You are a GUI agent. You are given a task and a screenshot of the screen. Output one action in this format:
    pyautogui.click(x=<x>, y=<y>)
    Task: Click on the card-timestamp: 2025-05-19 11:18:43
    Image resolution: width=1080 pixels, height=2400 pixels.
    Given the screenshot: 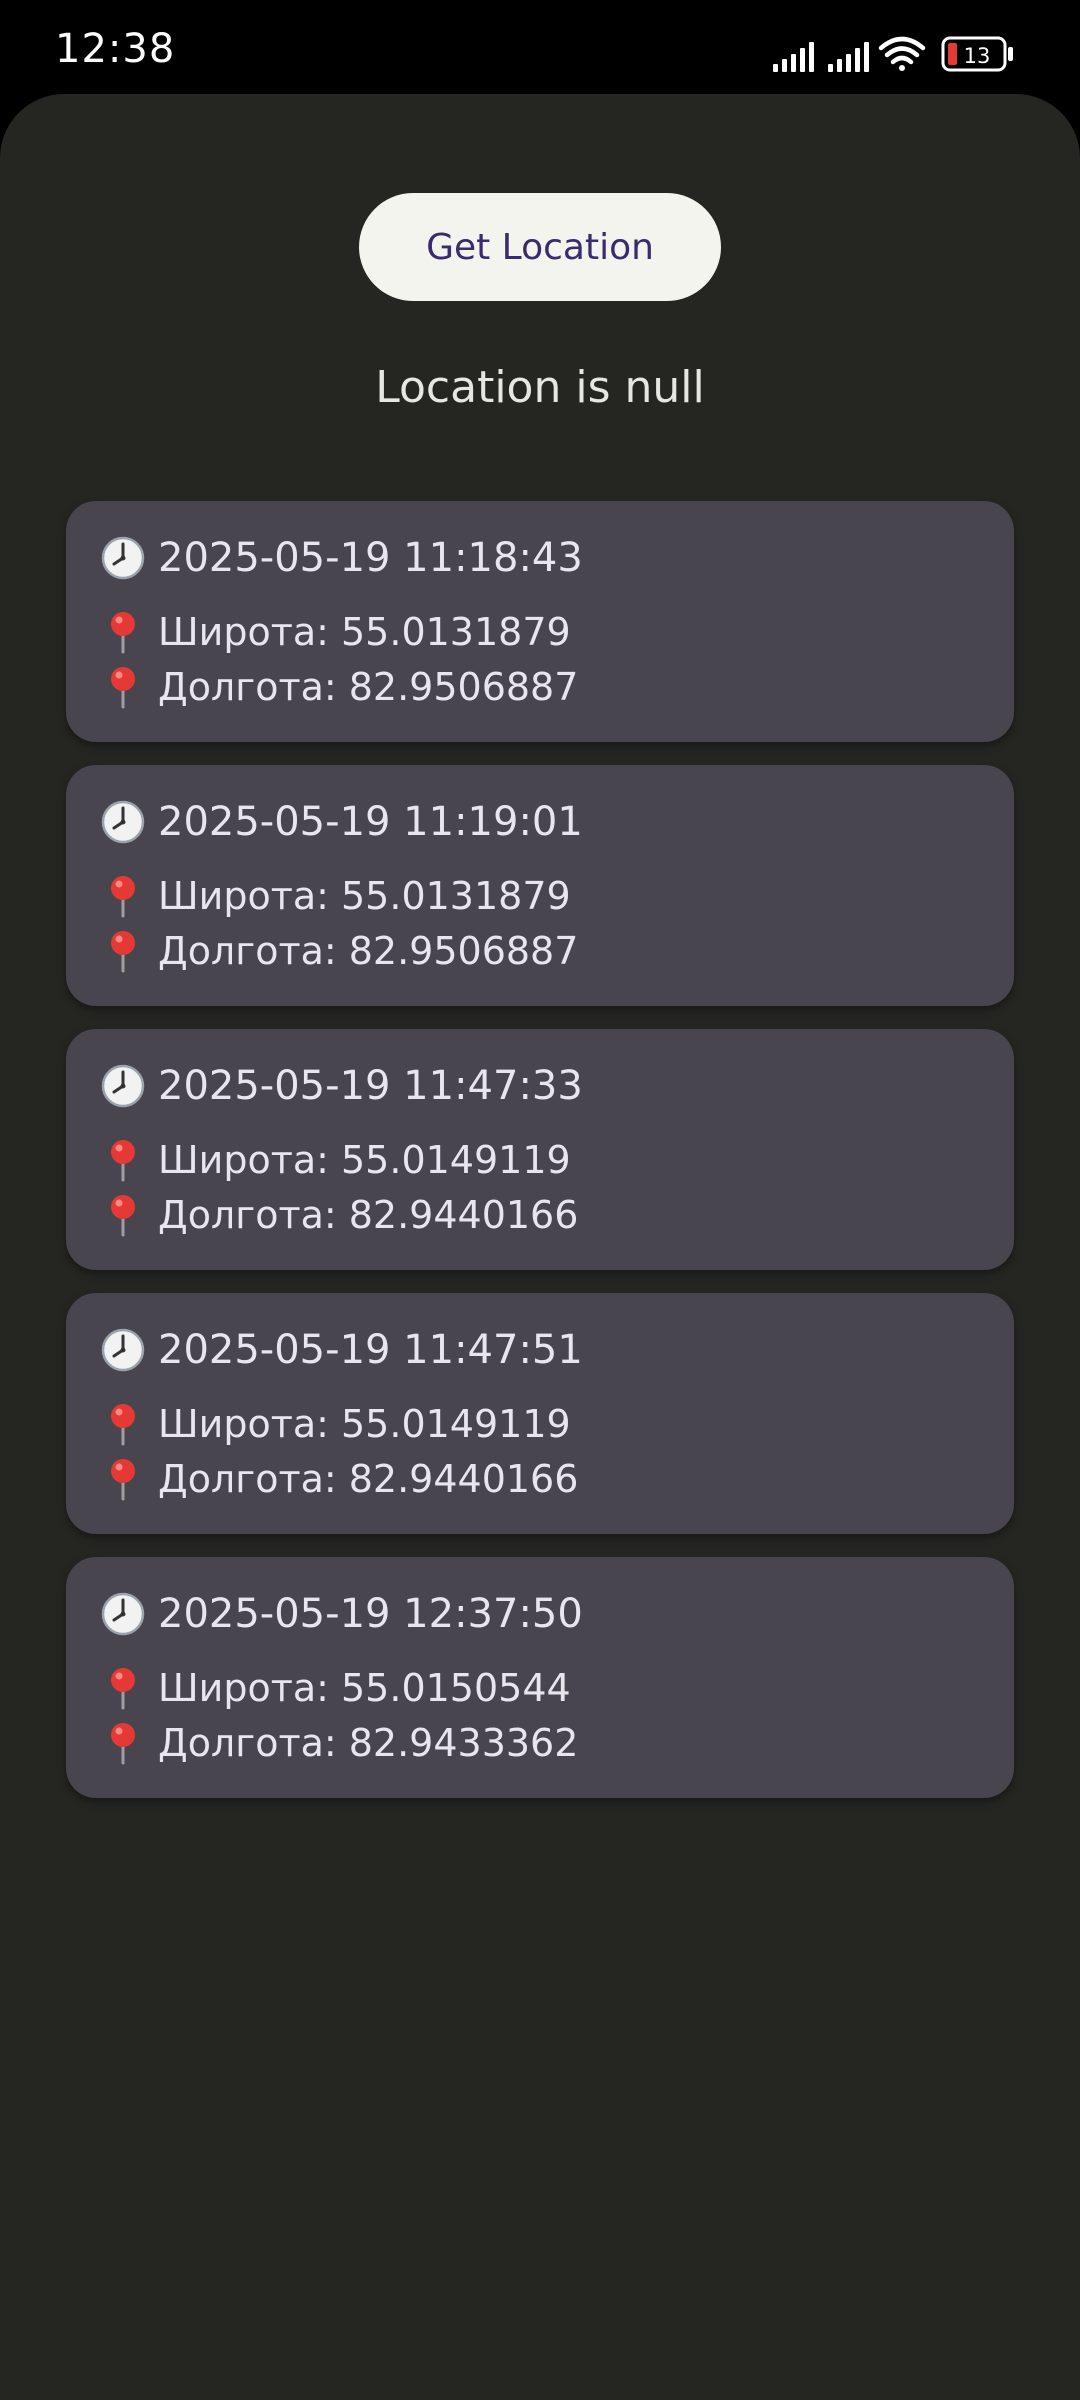 What is the action you would take?
    pyautogui.click(x=370, y=558)
    